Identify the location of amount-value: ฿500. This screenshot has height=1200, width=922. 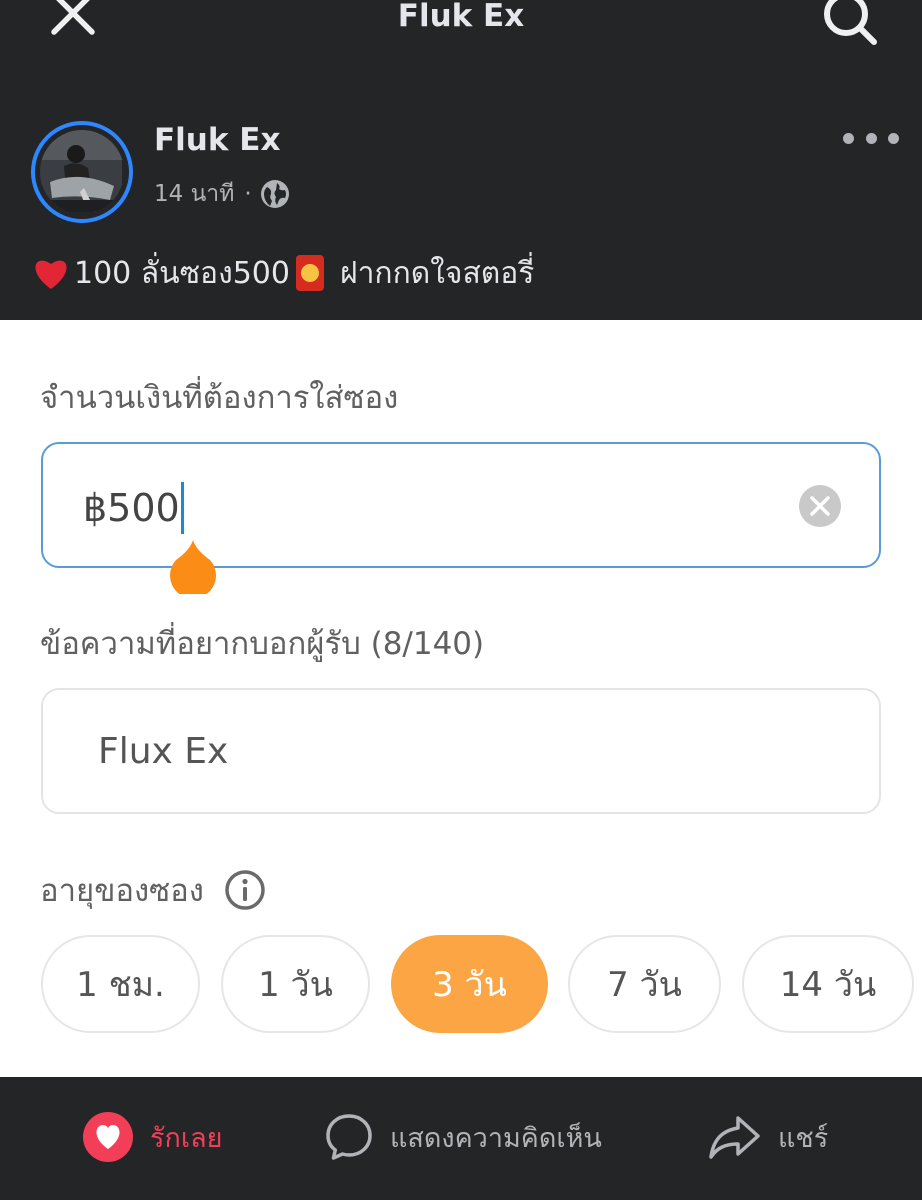
(133, 508).